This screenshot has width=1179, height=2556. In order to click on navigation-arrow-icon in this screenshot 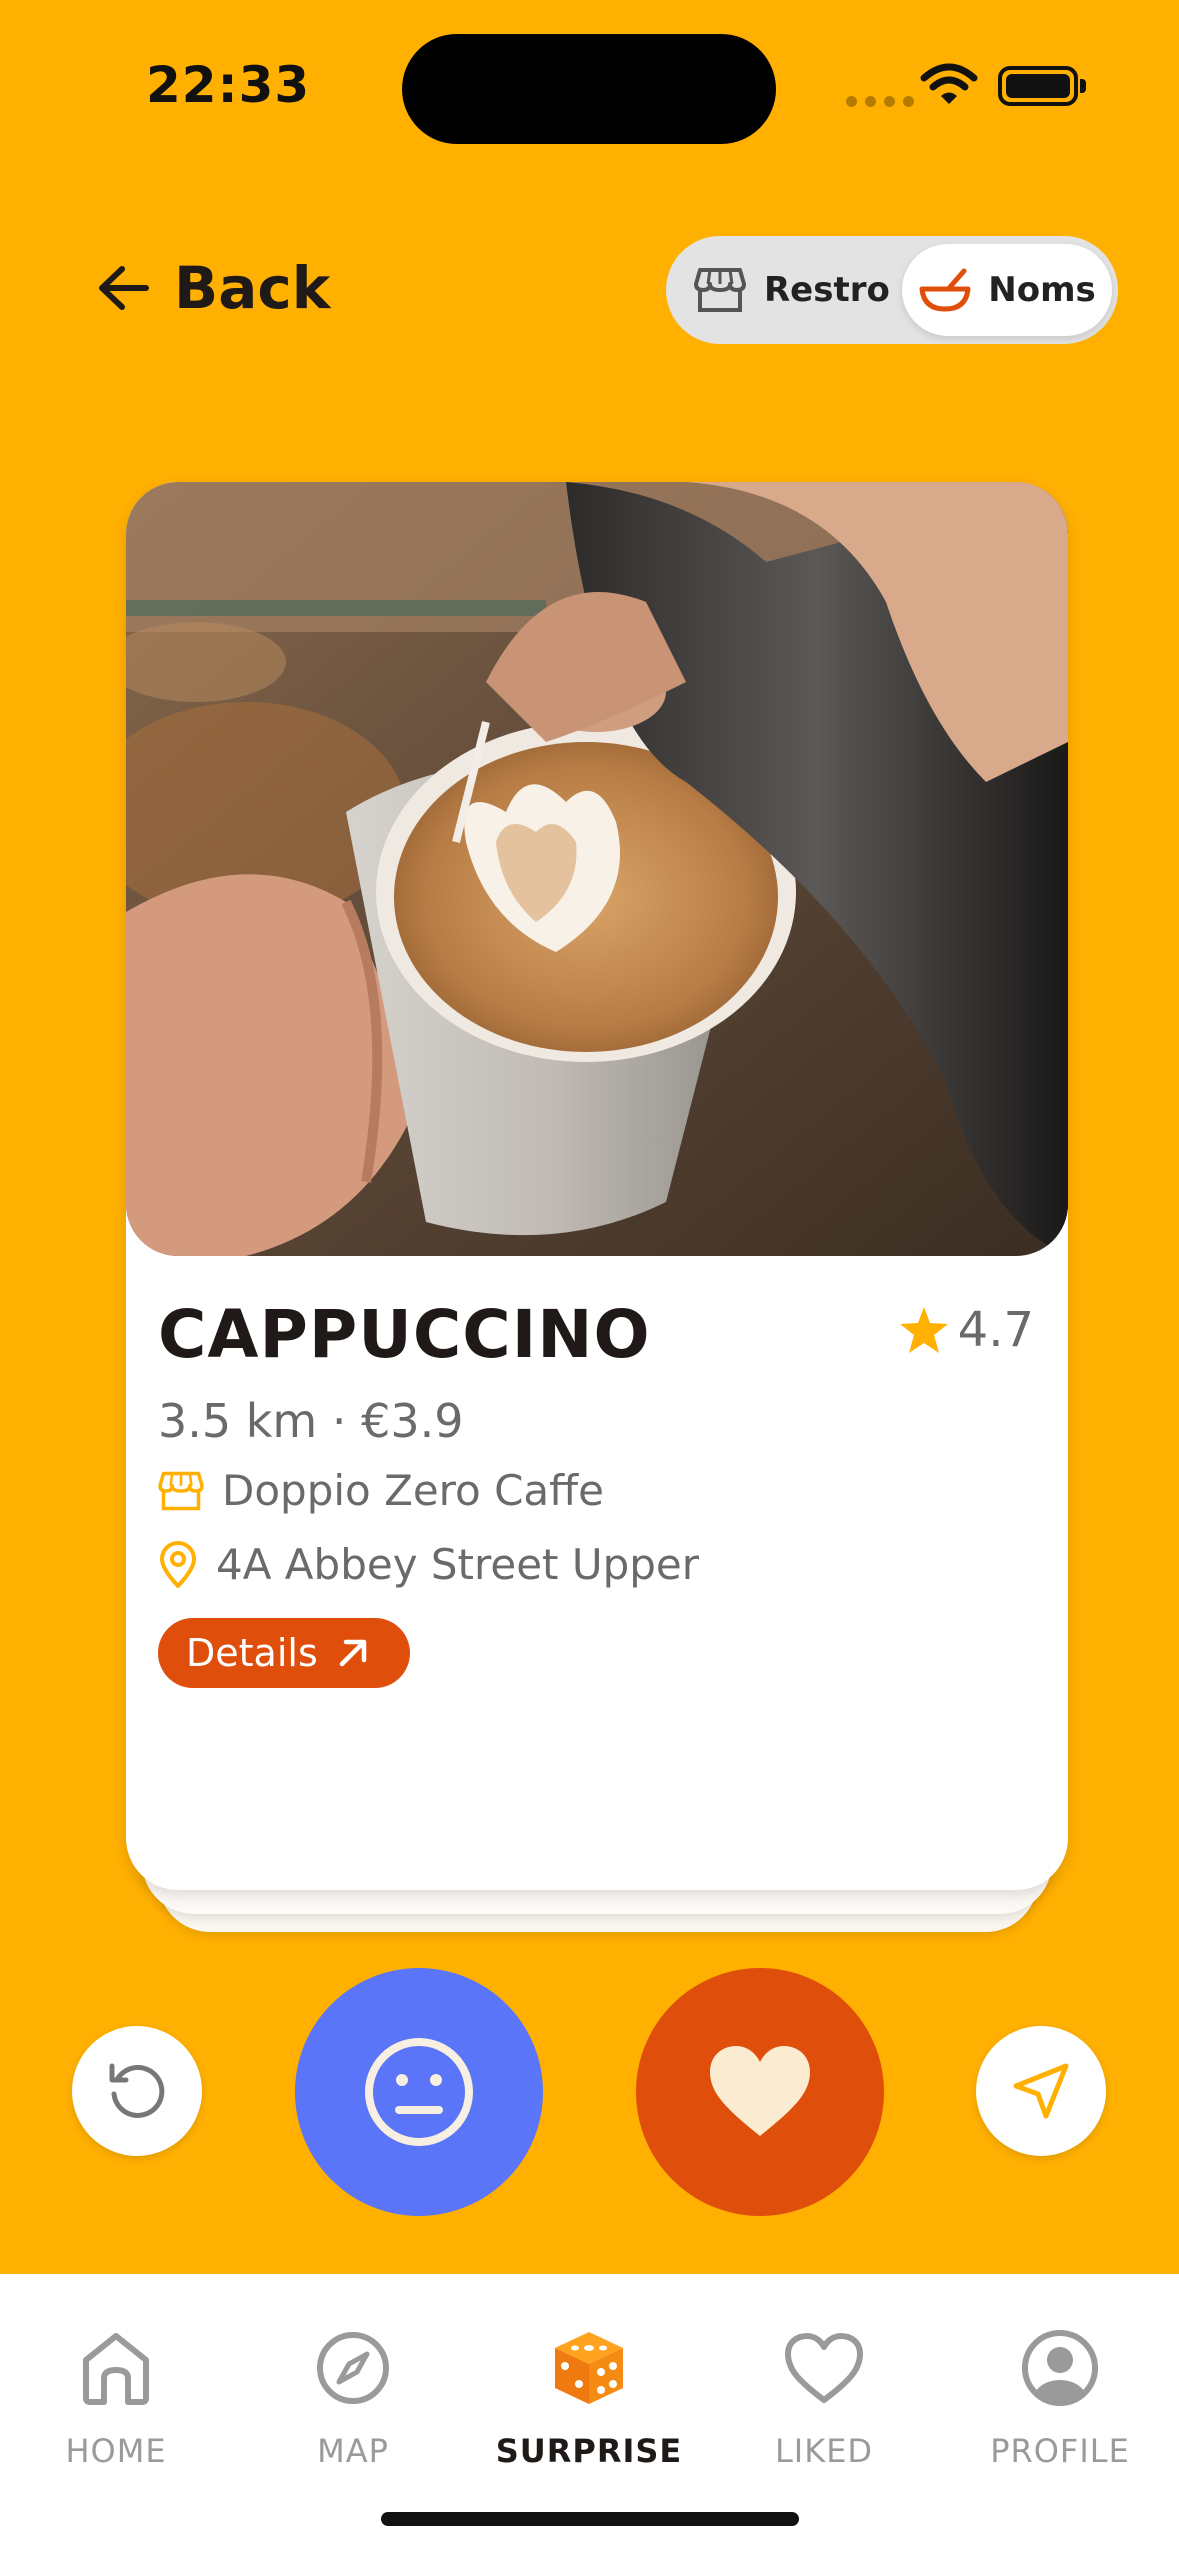, I will do `click(1041, 2091)`.